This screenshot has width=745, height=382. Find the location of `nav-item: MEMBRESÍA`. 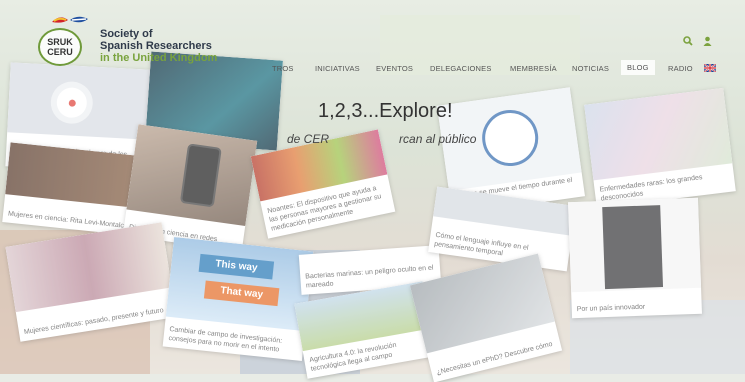

nav-item: MEMBRESÍA is located at coordinates (533, 68).